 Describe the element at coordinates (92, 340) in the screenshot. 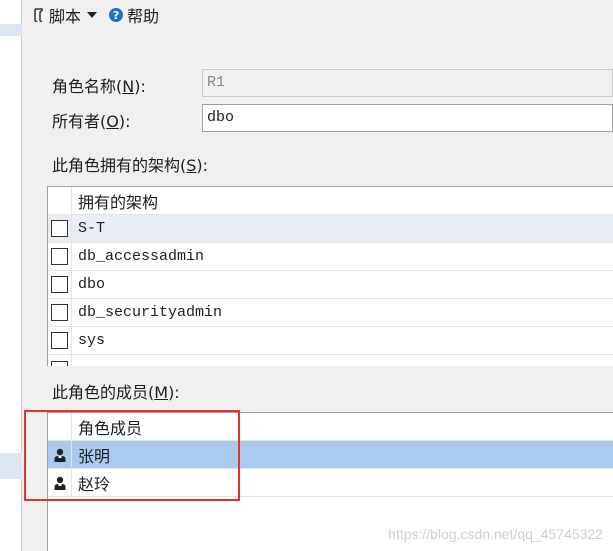

I see `schema-name: sys` at that location.